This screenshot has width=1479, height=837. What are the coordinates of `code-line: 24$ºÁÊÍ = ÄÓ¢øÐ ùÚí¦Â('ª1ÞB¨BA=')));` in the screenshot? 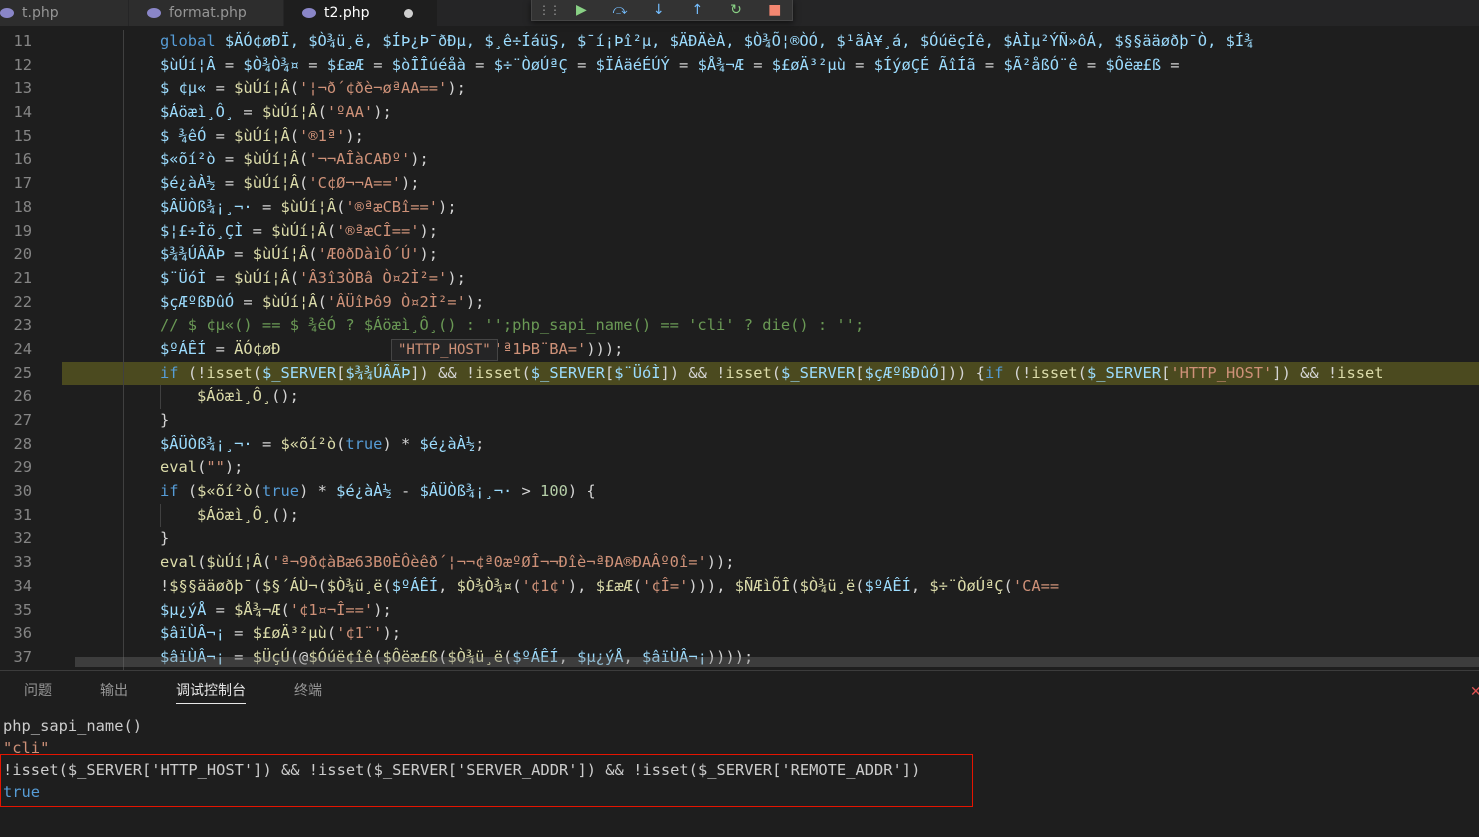 It's located at (739, 349).